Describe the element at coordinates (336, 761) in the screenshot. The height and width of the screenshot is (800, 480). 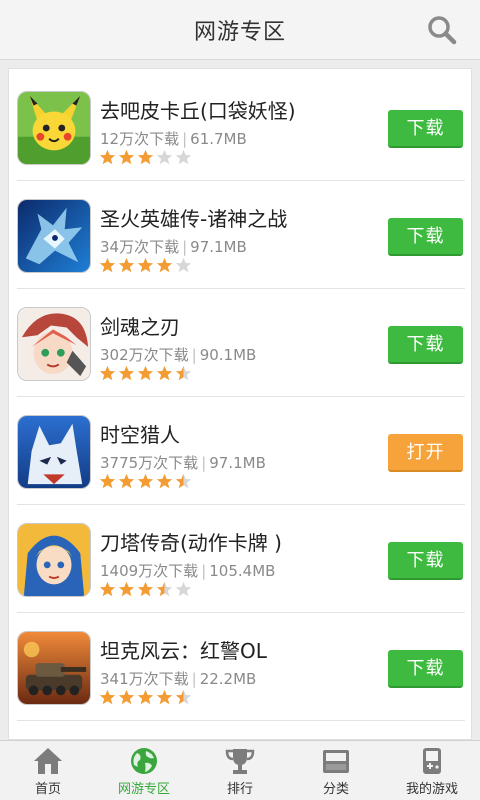
I see `tray-icon` at that location.